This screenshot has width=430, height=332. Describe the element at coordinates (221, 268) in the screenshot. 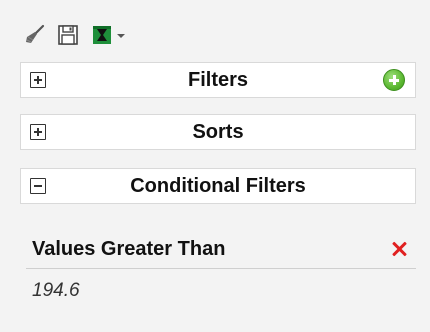

I see `condition-divider` at that location.